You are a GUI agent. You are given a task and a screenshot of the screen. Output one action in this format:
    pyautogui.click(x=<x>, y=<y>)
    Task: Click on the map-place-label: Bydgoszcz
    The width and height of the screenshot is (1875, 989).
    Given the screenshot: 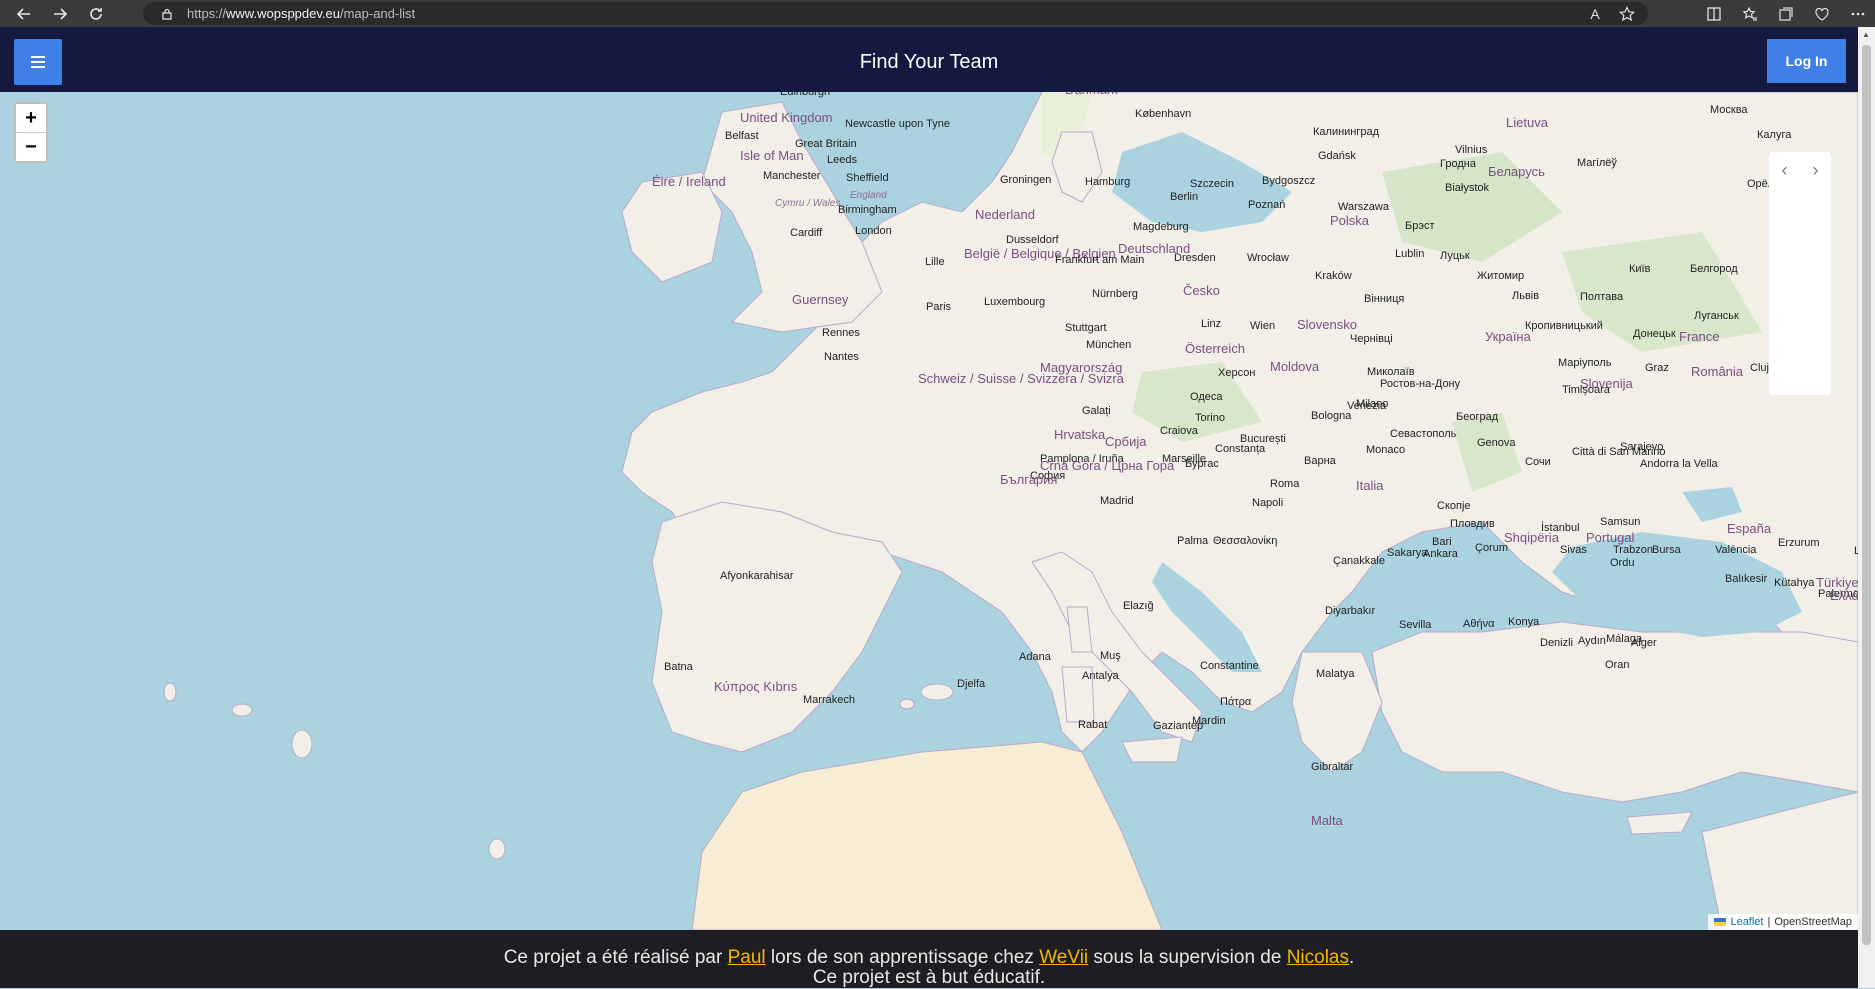 What is the action you would take?
    pyautogui.click(x=1289, y=181)
    